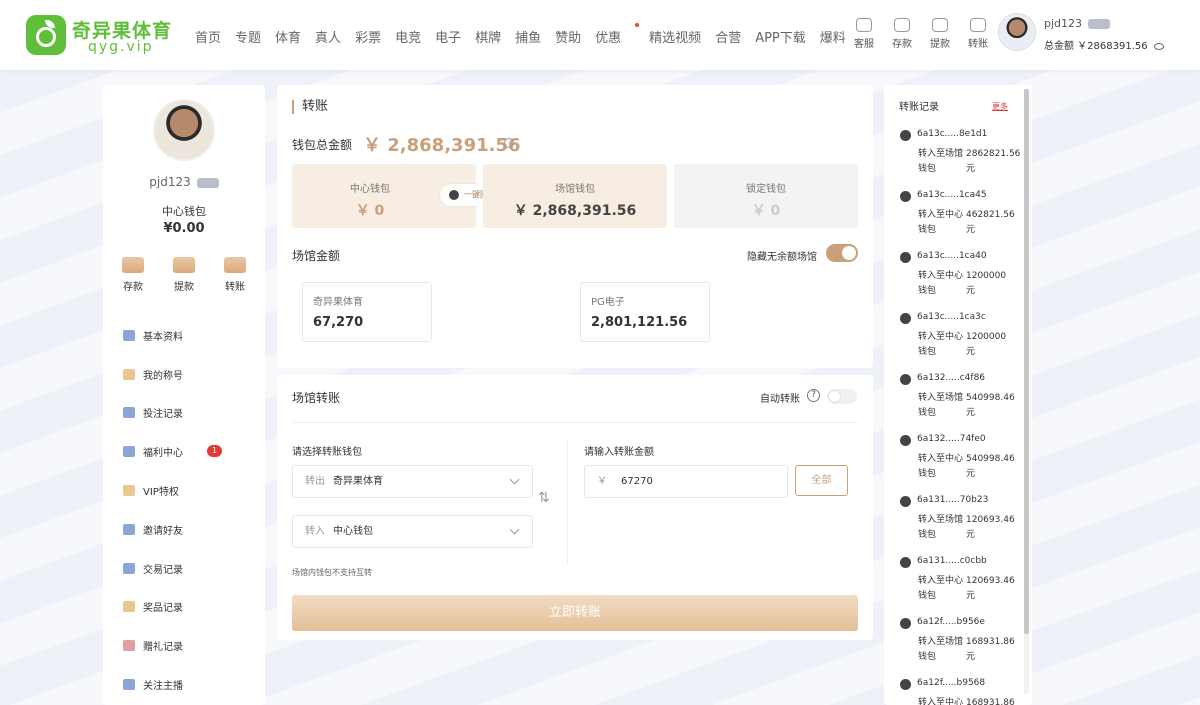  I want to click on record-item: 6a13c.....8e1d1 转入至场馆钱包2862821.56元, so click(960, 158).